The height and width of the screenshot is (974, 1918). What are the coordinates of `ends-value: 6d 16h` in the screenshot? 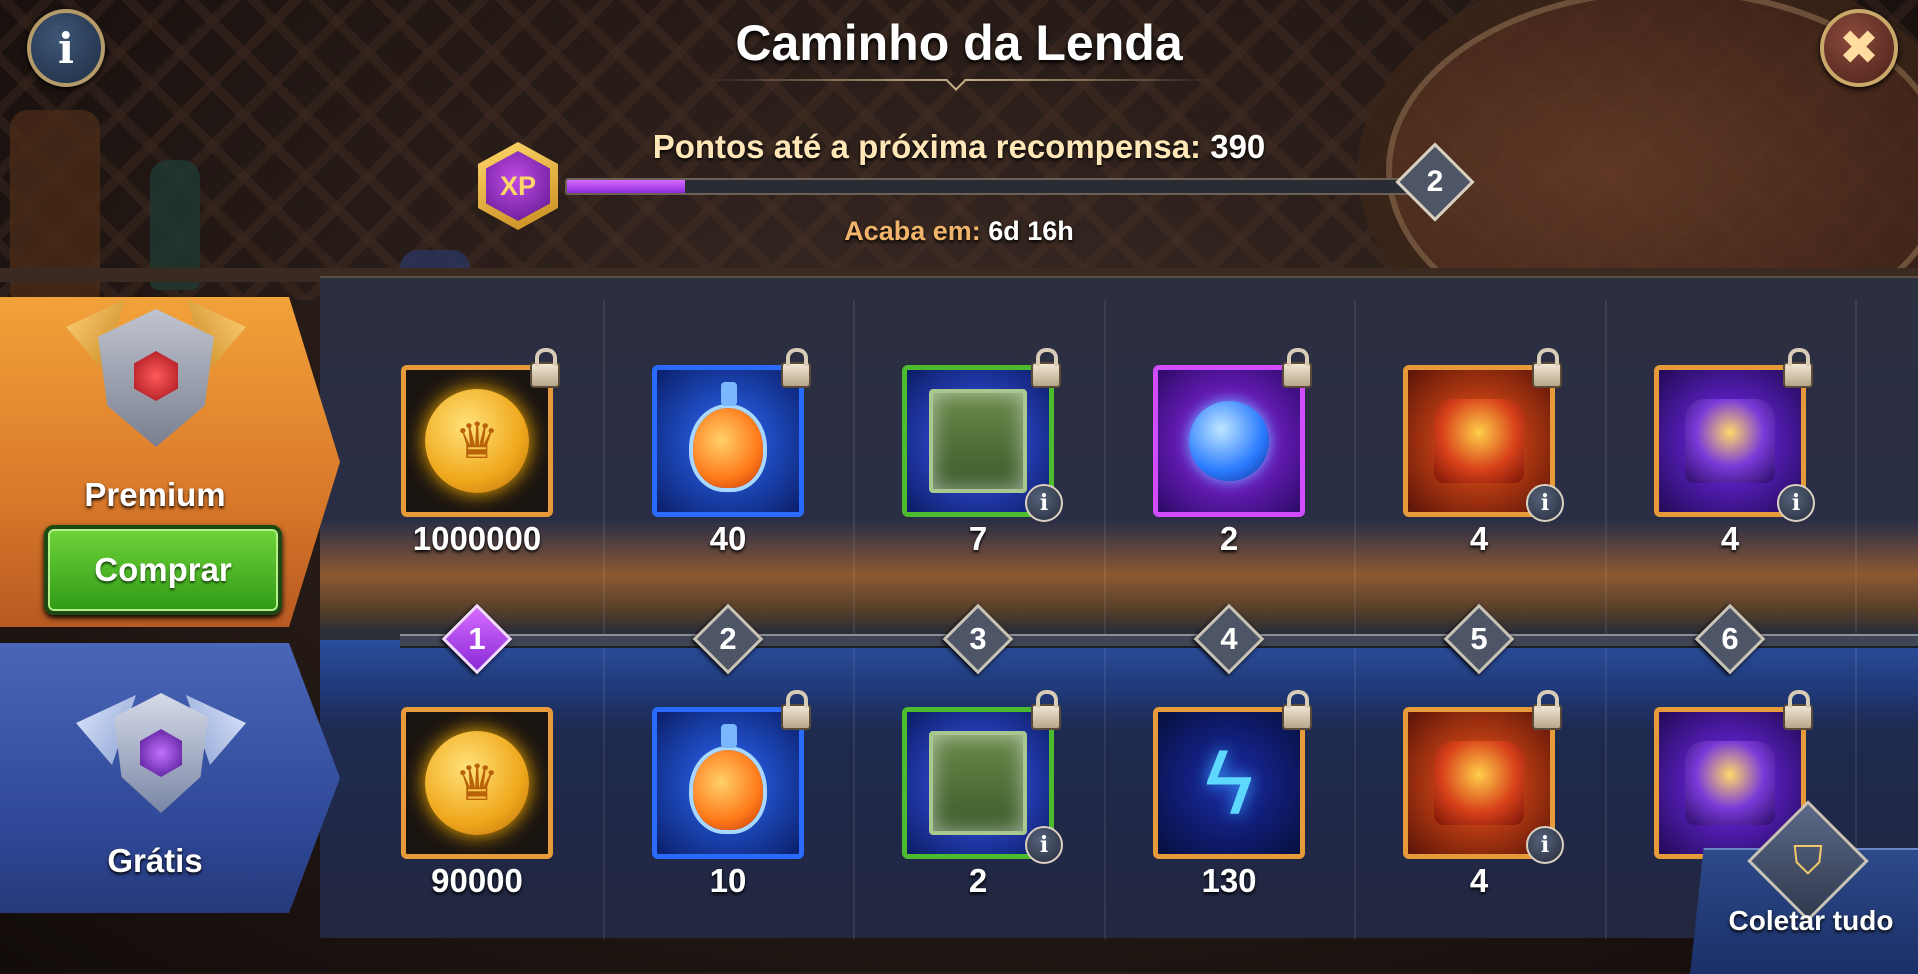 It's located at (1031, 231).